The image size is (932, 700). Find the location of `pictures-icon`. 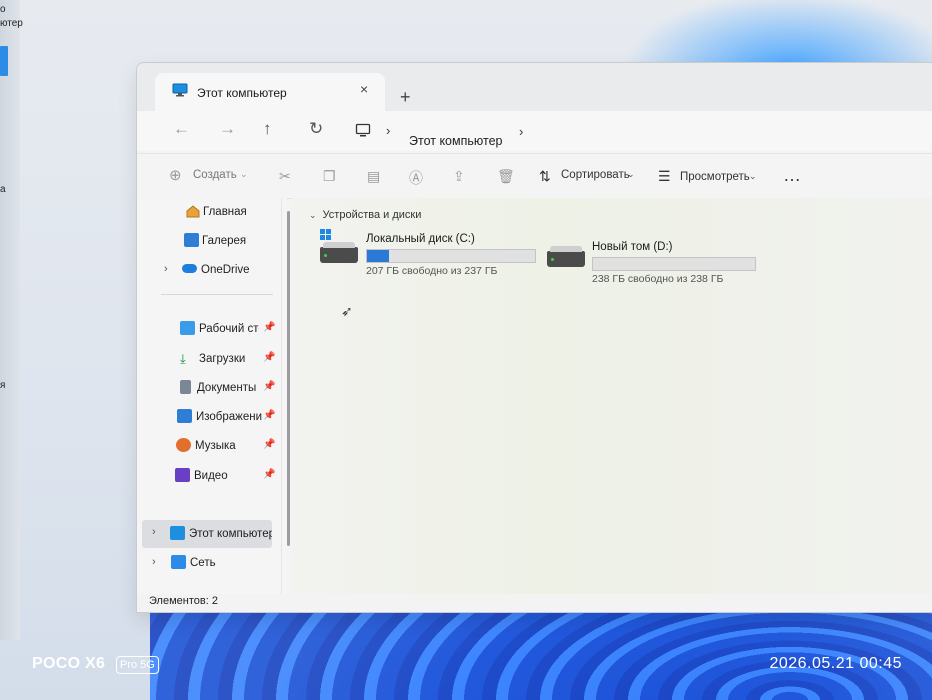

pictures-icon is located at coordinates (184, 416).